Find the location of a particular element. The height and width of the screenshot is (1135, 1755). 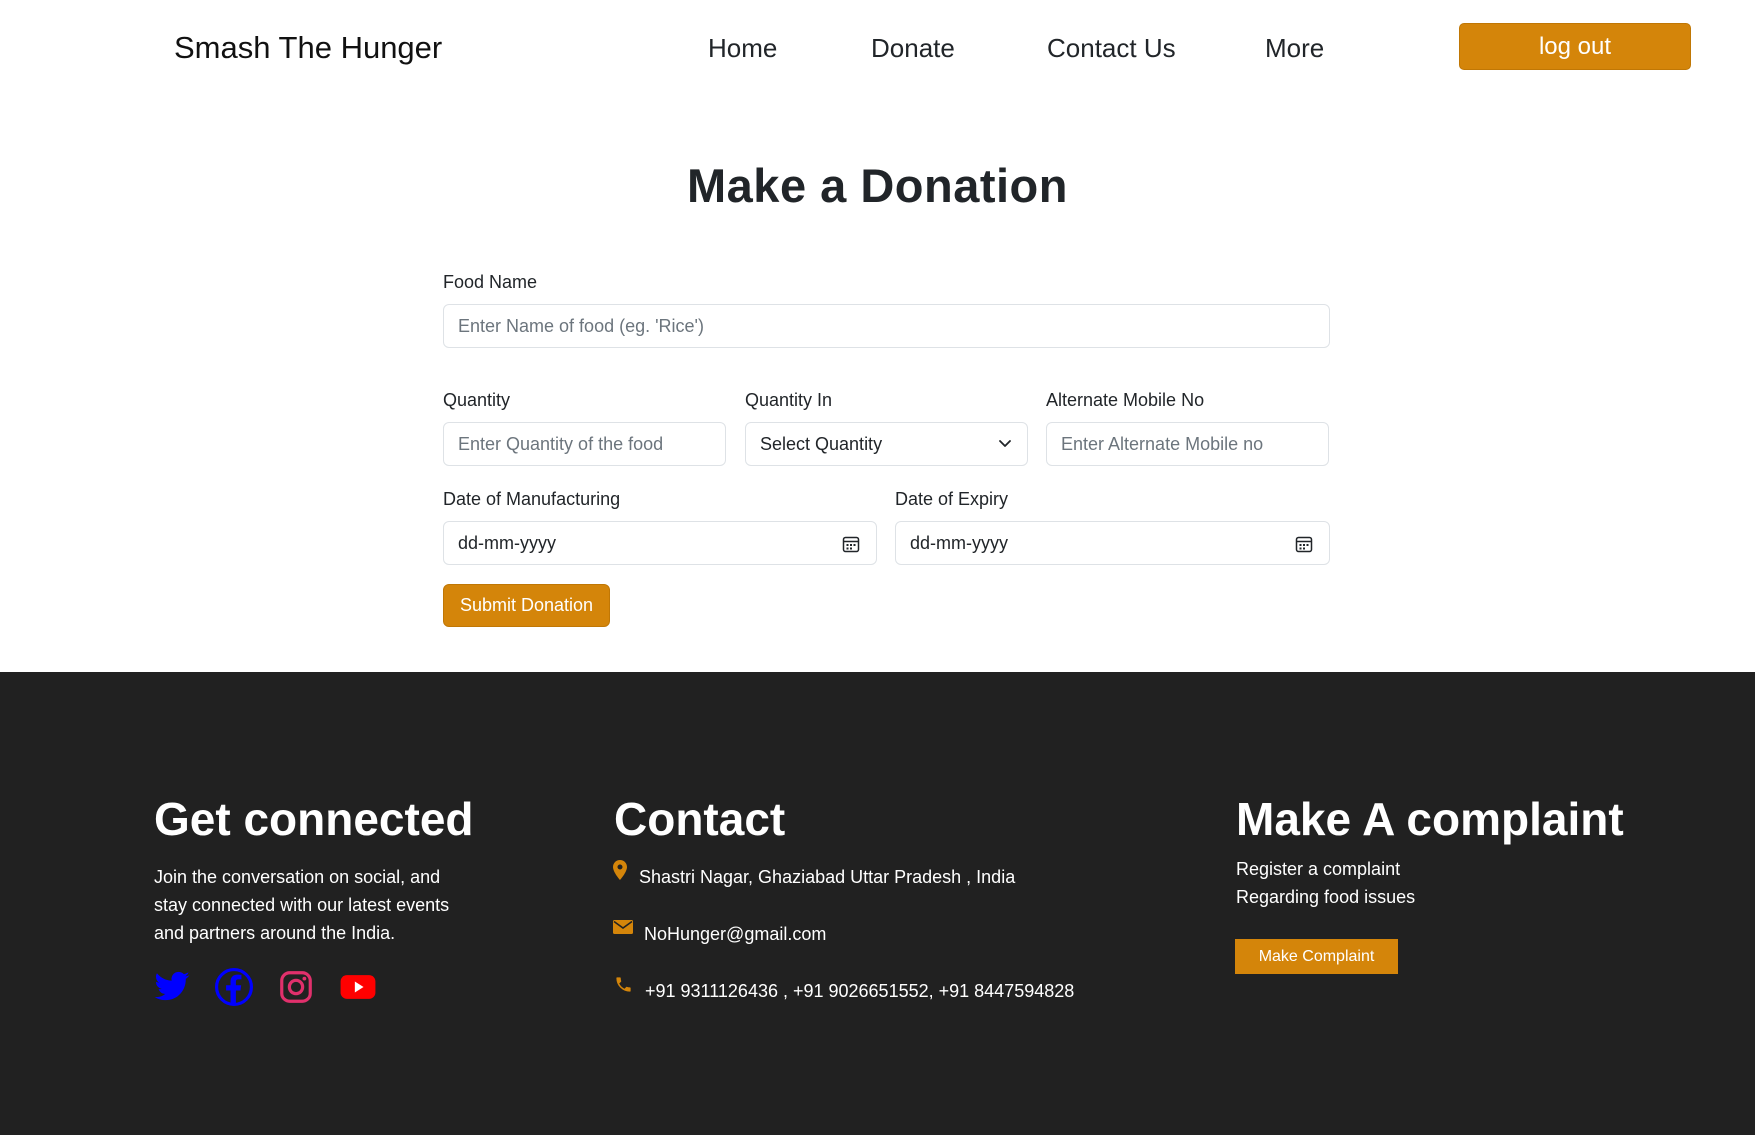

food-name-input: Enter Name of food (eg. 'Rice') is located at coordinates (886, 326).